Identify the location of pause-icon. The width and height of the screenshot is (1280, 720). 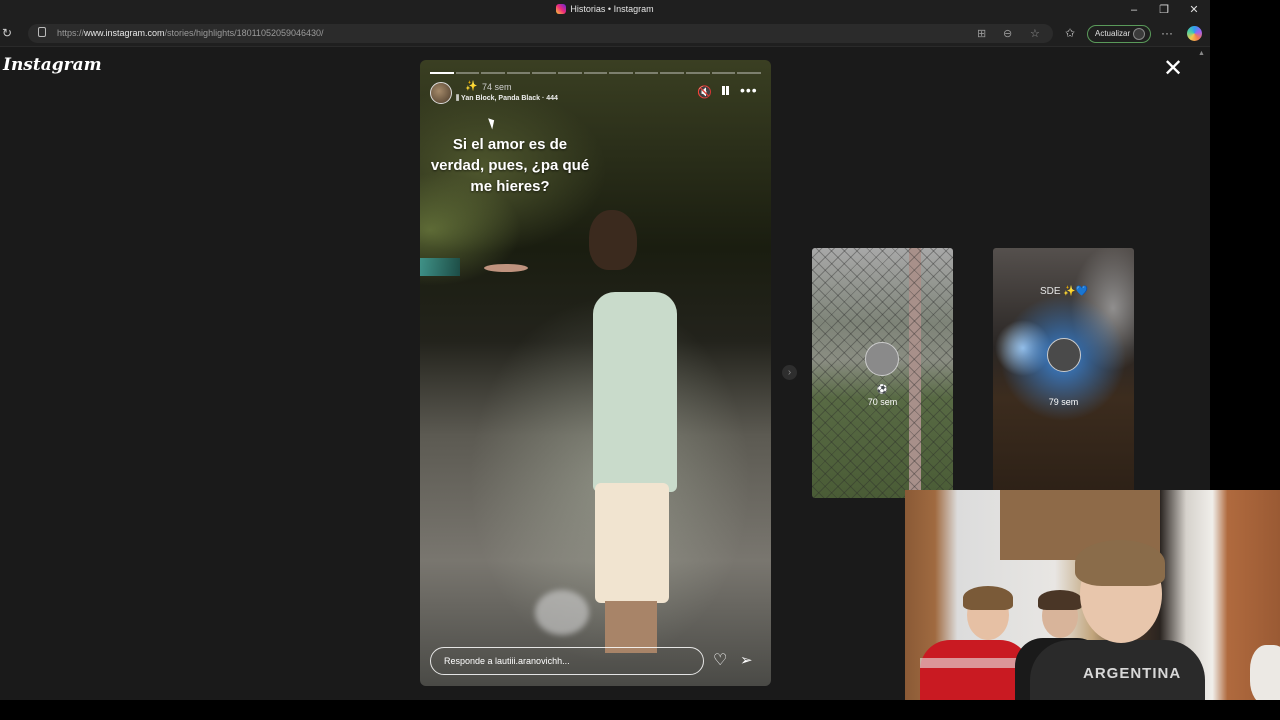
(725, 91).